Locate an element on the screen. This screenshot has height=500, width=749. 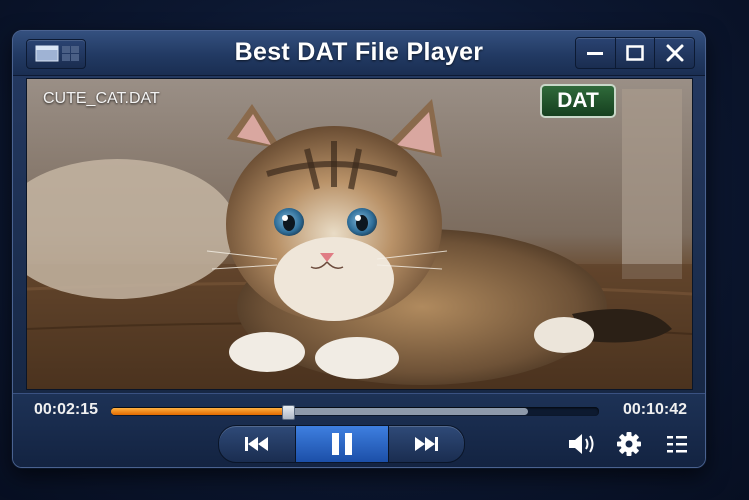
control-bar: 00:02:15 00:10:42 is located at coordinates (359, 430).